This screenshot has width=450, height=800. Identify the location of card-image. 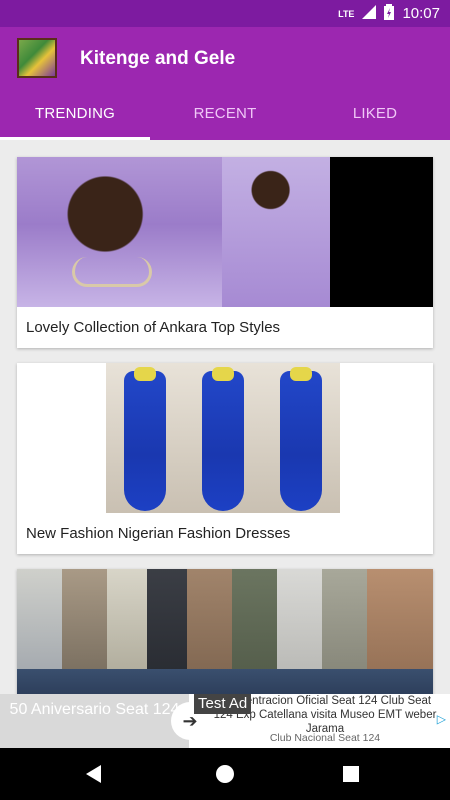
(225, 631).